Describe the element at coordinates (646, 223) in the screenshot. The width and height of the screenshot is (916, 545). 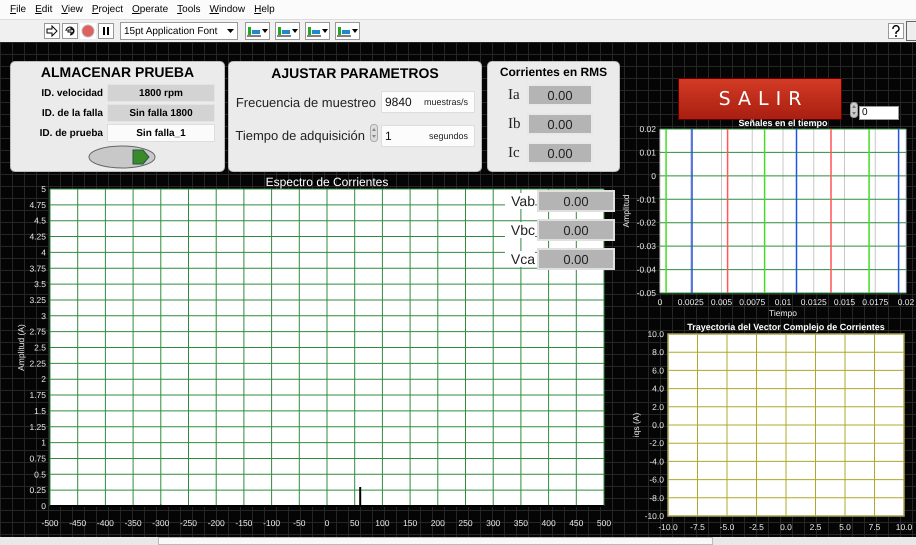
I see `y-tick-label: -0.02` at that location.